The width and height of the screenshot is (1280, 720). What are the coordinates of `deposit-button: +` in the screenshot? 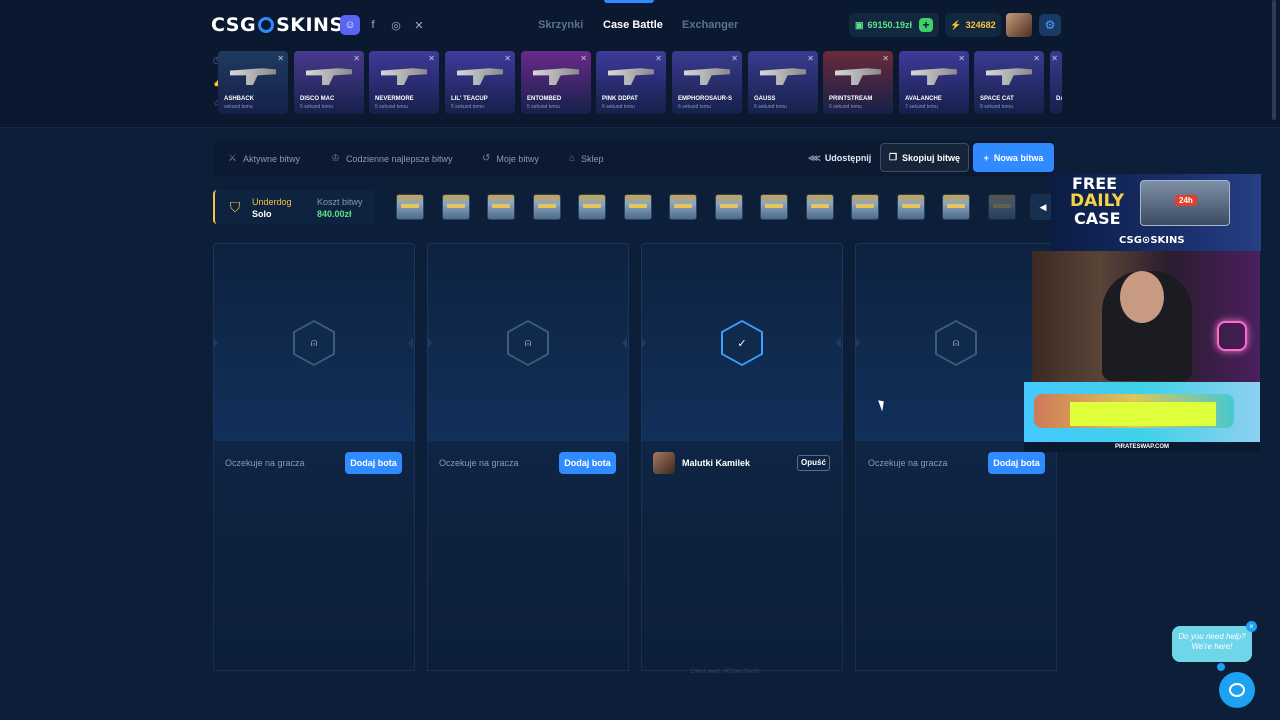 It's located at (926, 25).